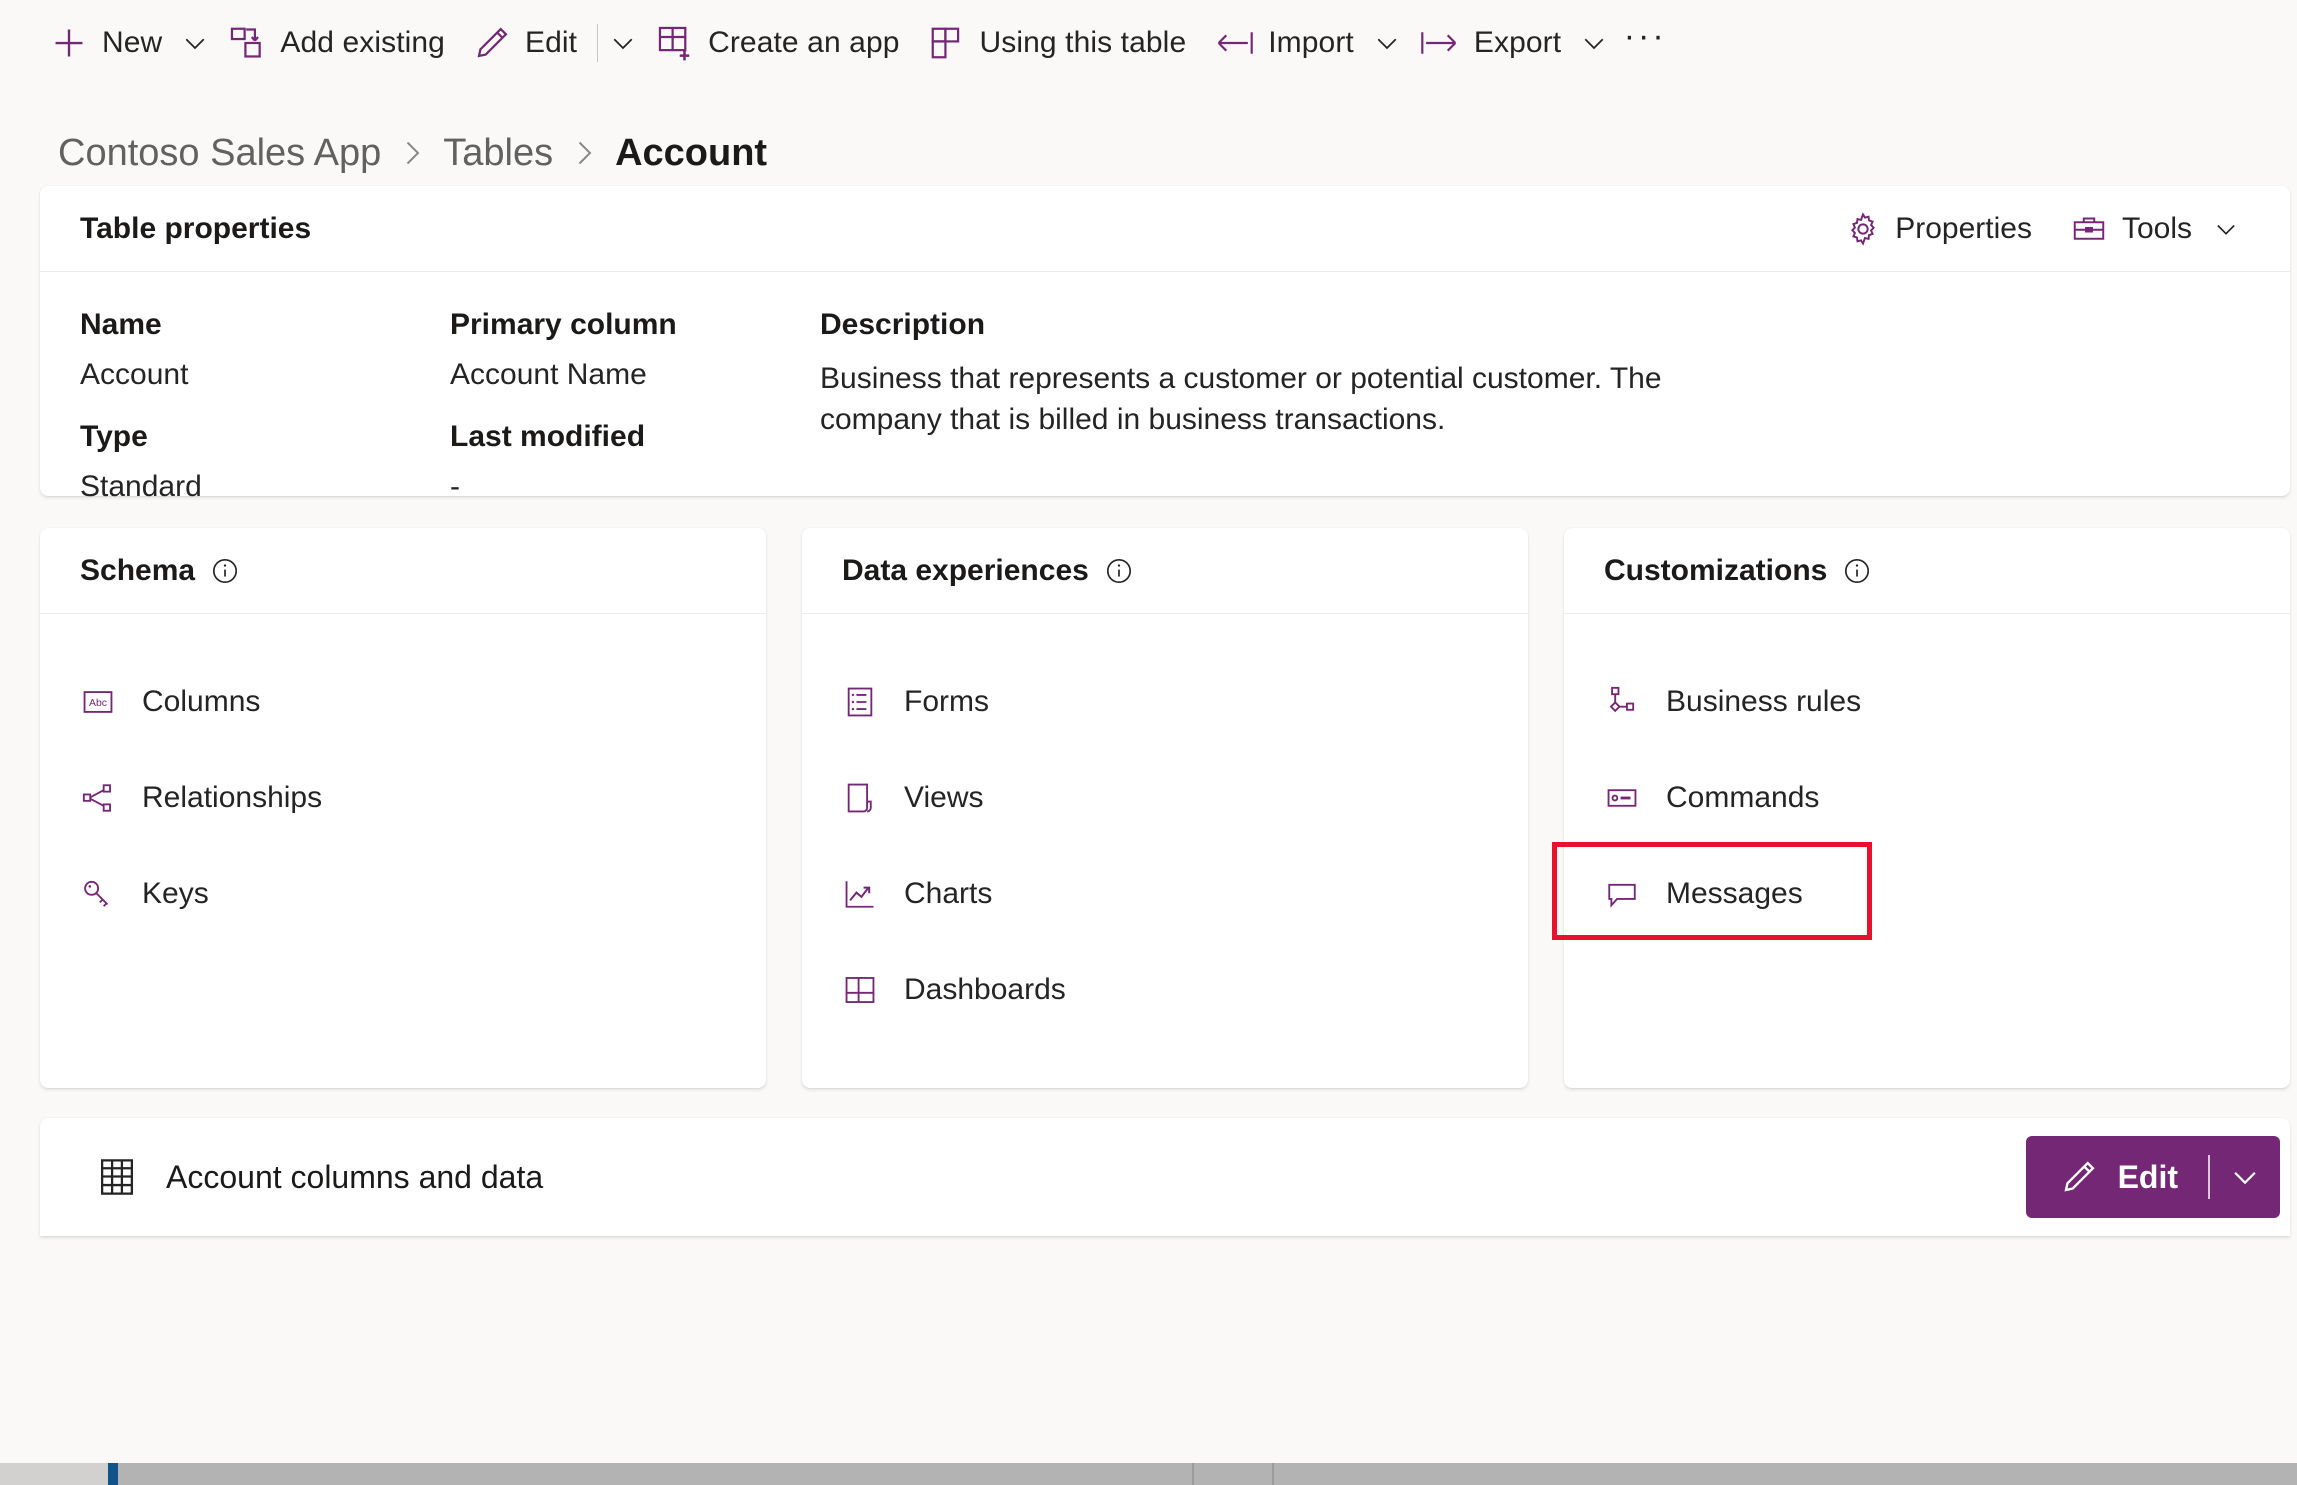 The height and width of the screenshot is (1485, 2297). What do you see at coordinates (804, 42) in the screenshot?
I see `create-an-app-label: Create an app` at bounding box center [804, 42].